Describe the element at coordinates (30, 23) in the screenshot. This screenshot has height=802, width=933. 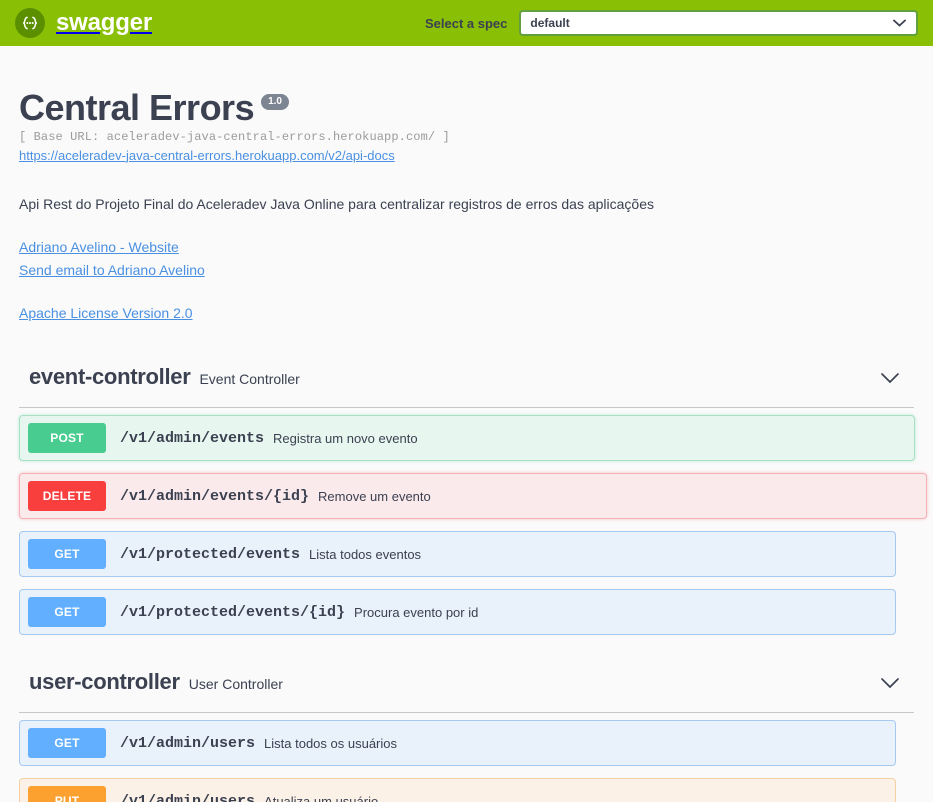
I see `swagger-braces-icon` at that location.